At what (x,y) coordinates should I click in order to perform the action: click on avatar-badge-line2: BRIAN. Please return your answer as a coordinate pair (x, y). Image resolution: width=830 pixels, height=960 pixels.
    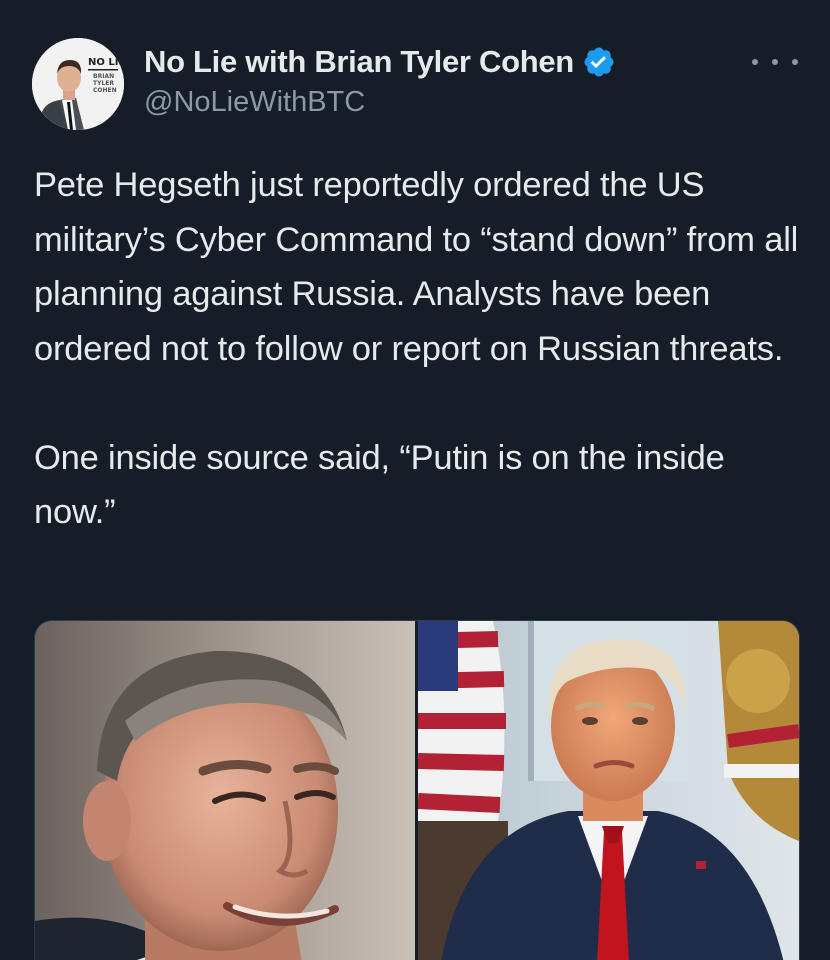
    Looking at the image, I should click on (103, 76).